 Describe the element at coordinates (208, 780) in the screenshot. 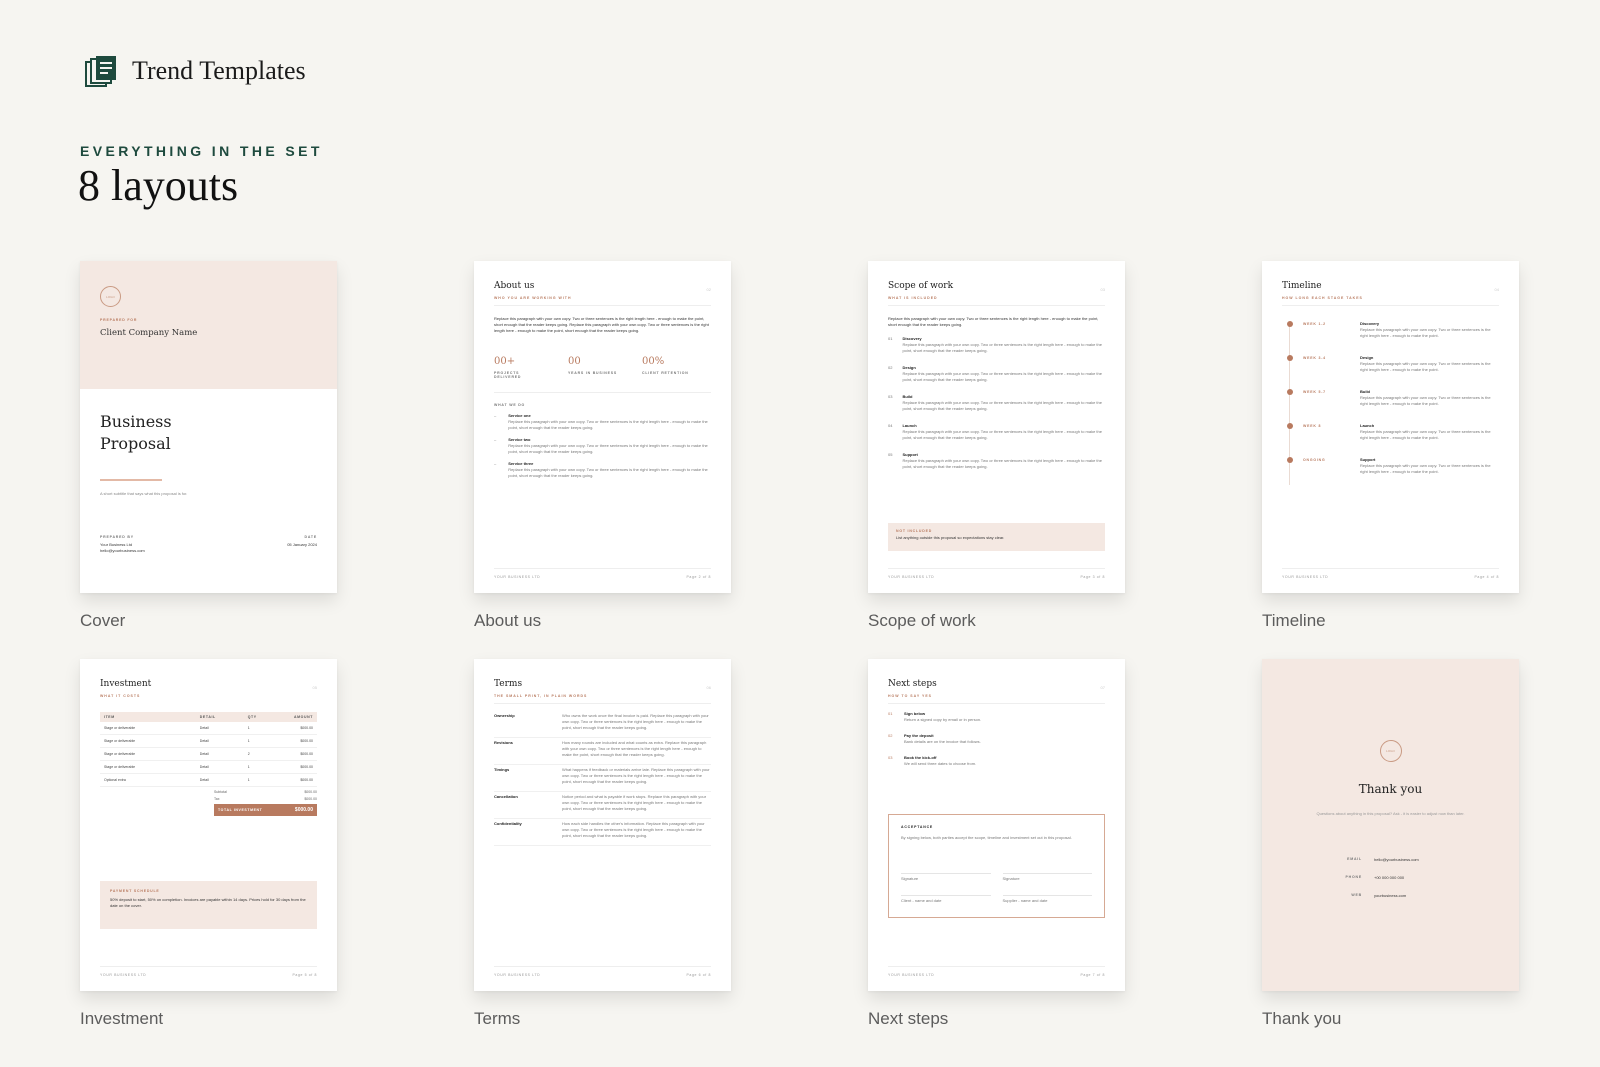

I see `table-row: Optional extra Detail 1 $000.00` at that location.